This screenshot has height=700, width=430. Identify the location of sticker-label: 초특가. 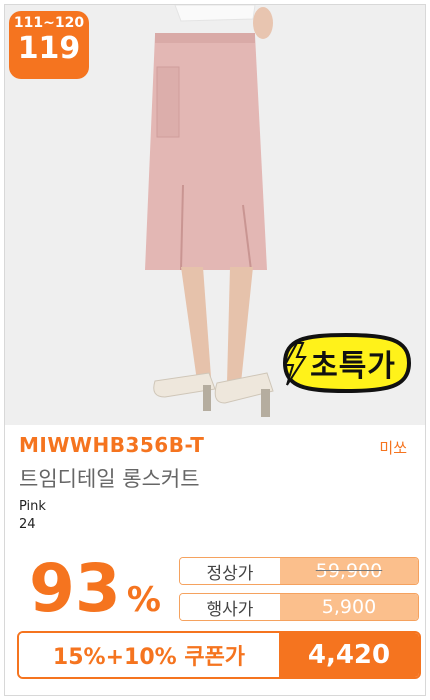
(353, 366).